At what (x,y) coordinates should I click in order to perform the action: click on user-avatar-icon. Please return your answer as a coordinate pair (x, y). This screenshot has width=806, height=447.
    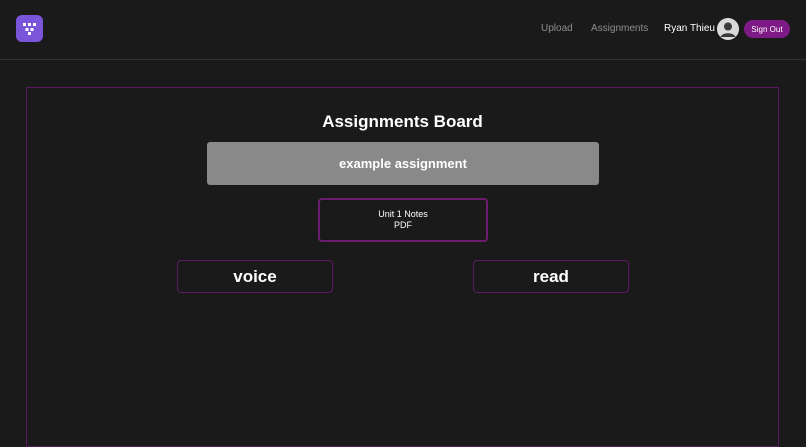
    Looking at the image, I should click on (728, 29).